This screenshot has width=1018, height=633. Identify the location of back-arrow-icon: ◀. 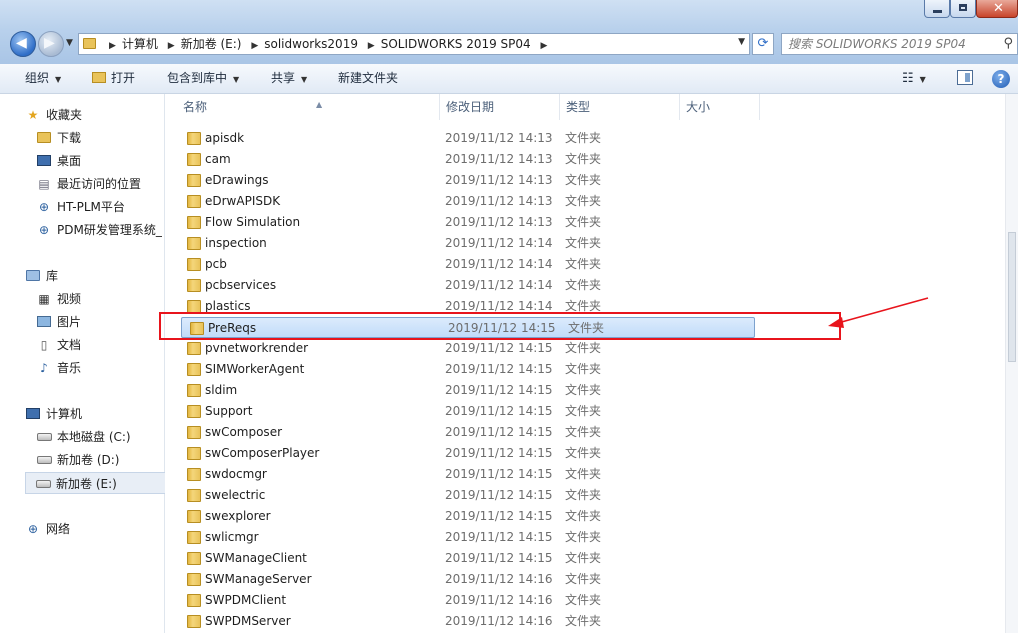
(21, 43).